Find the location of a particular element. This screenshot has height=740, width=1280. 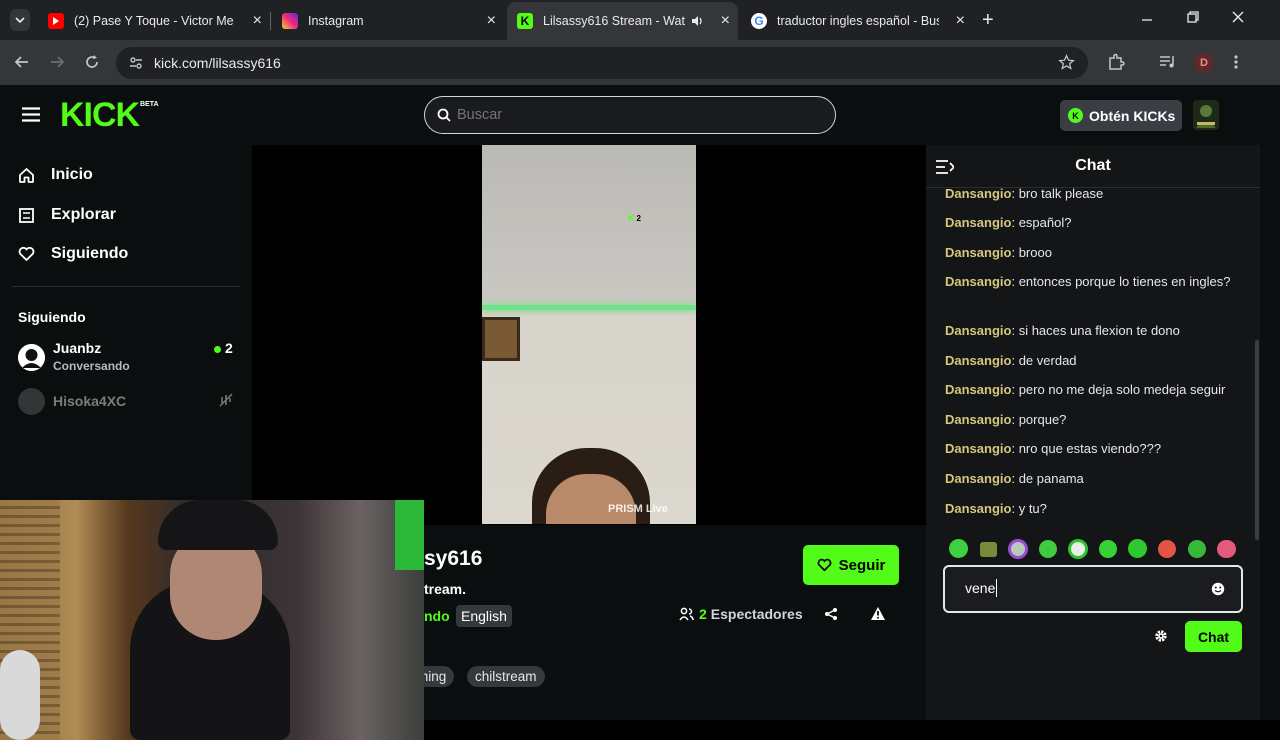

avatar is located at coordinates (31, 401).